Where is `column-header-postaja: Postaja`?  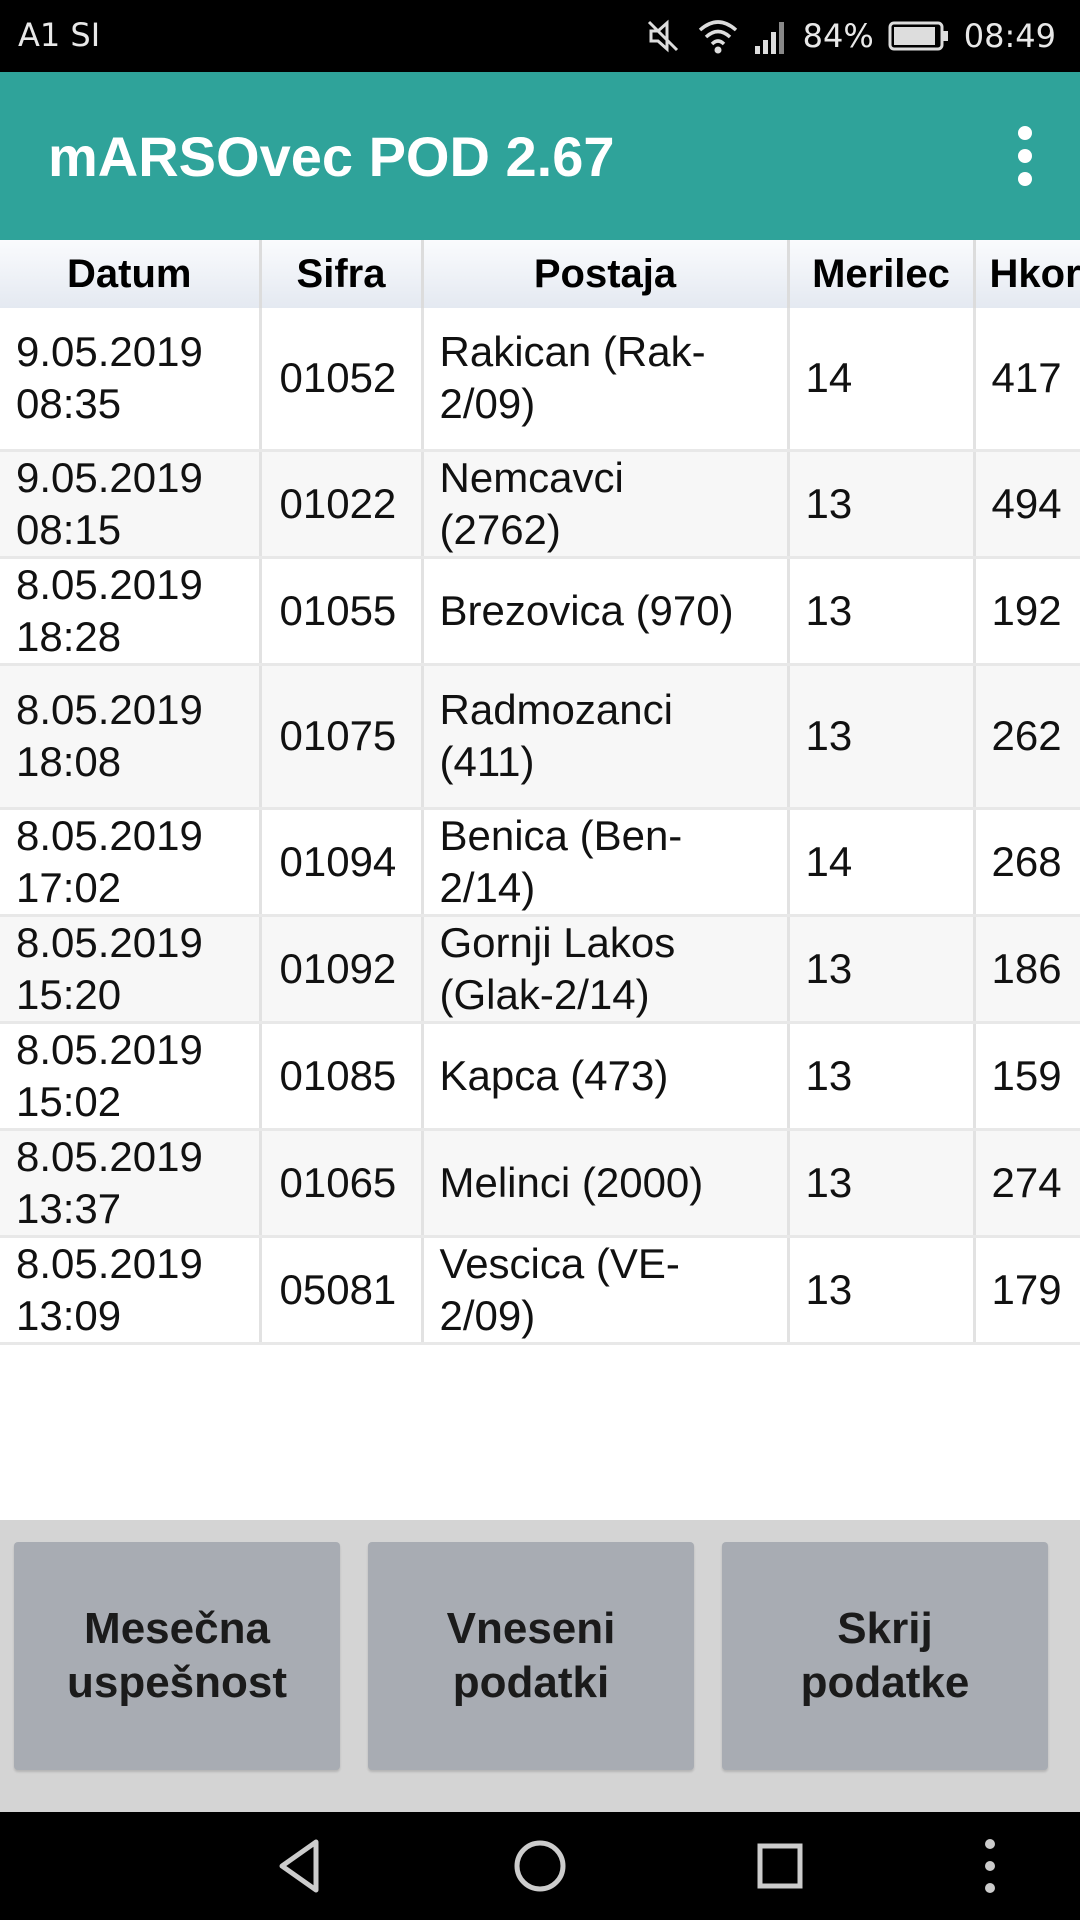
column-header-postaja: Postaja is located at coordinates (606, 274).